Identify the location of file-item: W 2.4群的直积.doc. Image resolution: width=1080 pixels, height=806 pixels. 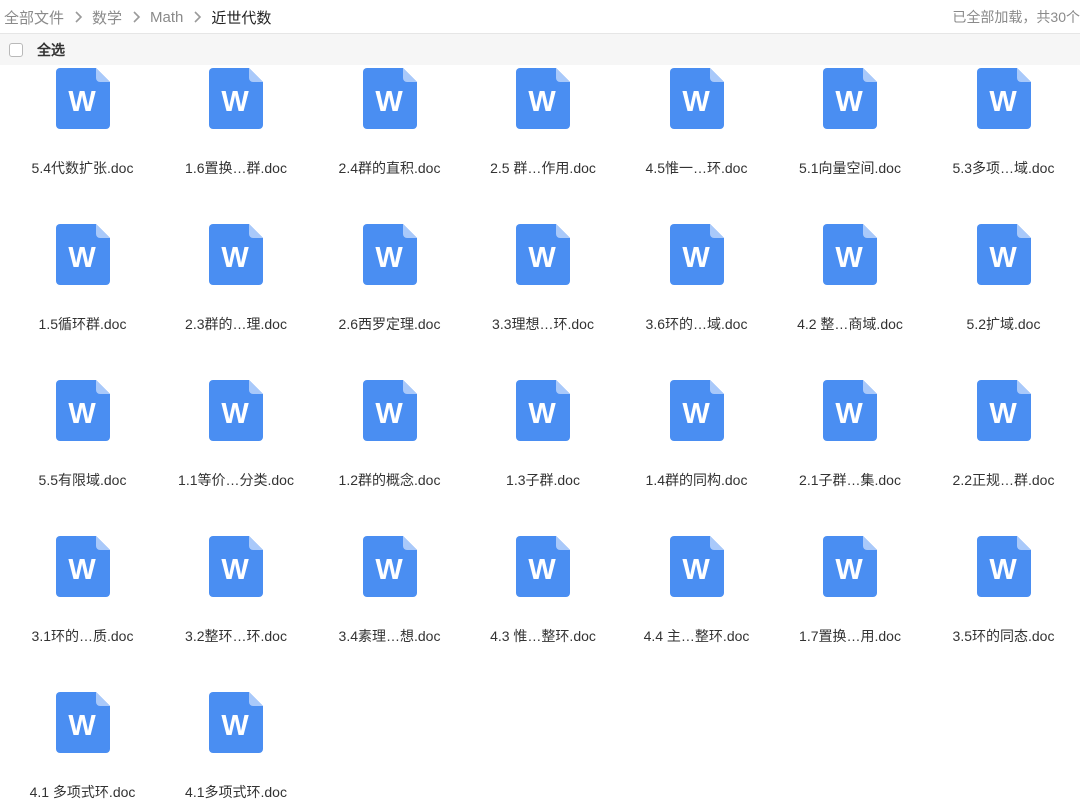
(389, 144).